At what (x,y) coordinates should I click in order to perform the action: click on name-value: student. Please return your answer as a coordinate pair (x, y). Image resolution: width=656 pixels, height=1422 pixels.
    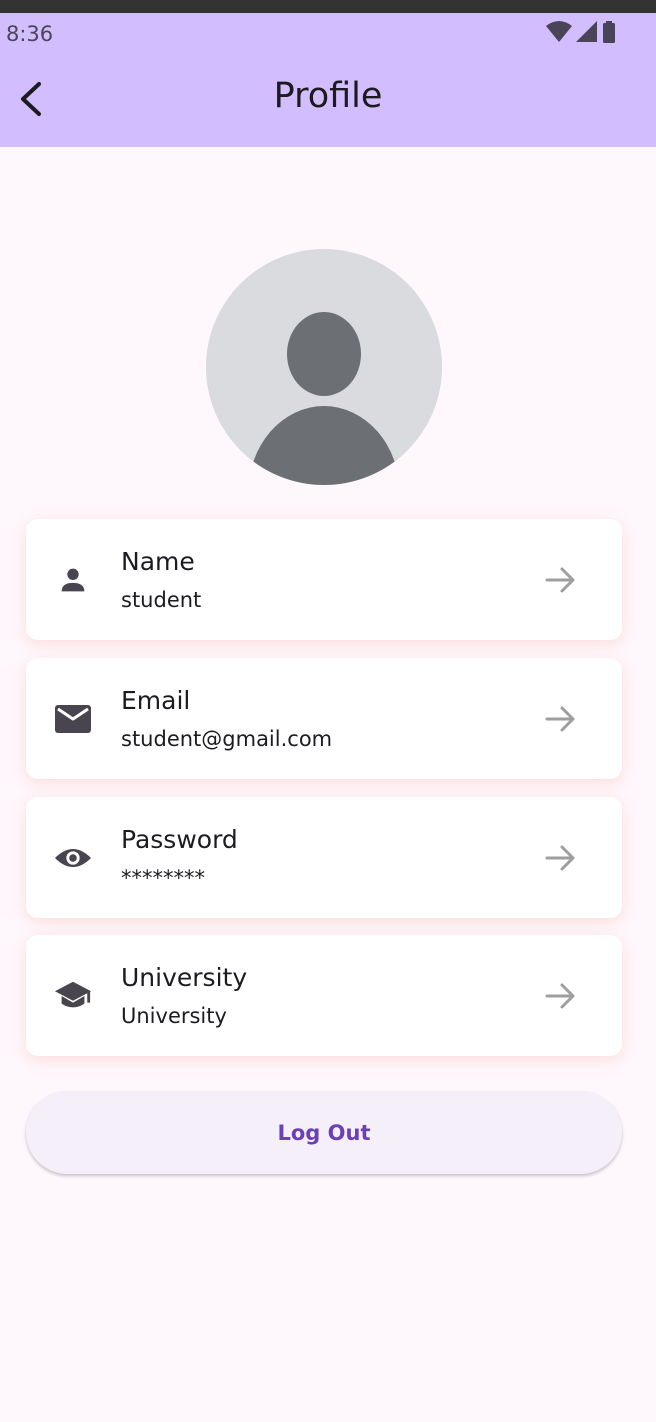
    Looking at the image, I should click on (161, 600).